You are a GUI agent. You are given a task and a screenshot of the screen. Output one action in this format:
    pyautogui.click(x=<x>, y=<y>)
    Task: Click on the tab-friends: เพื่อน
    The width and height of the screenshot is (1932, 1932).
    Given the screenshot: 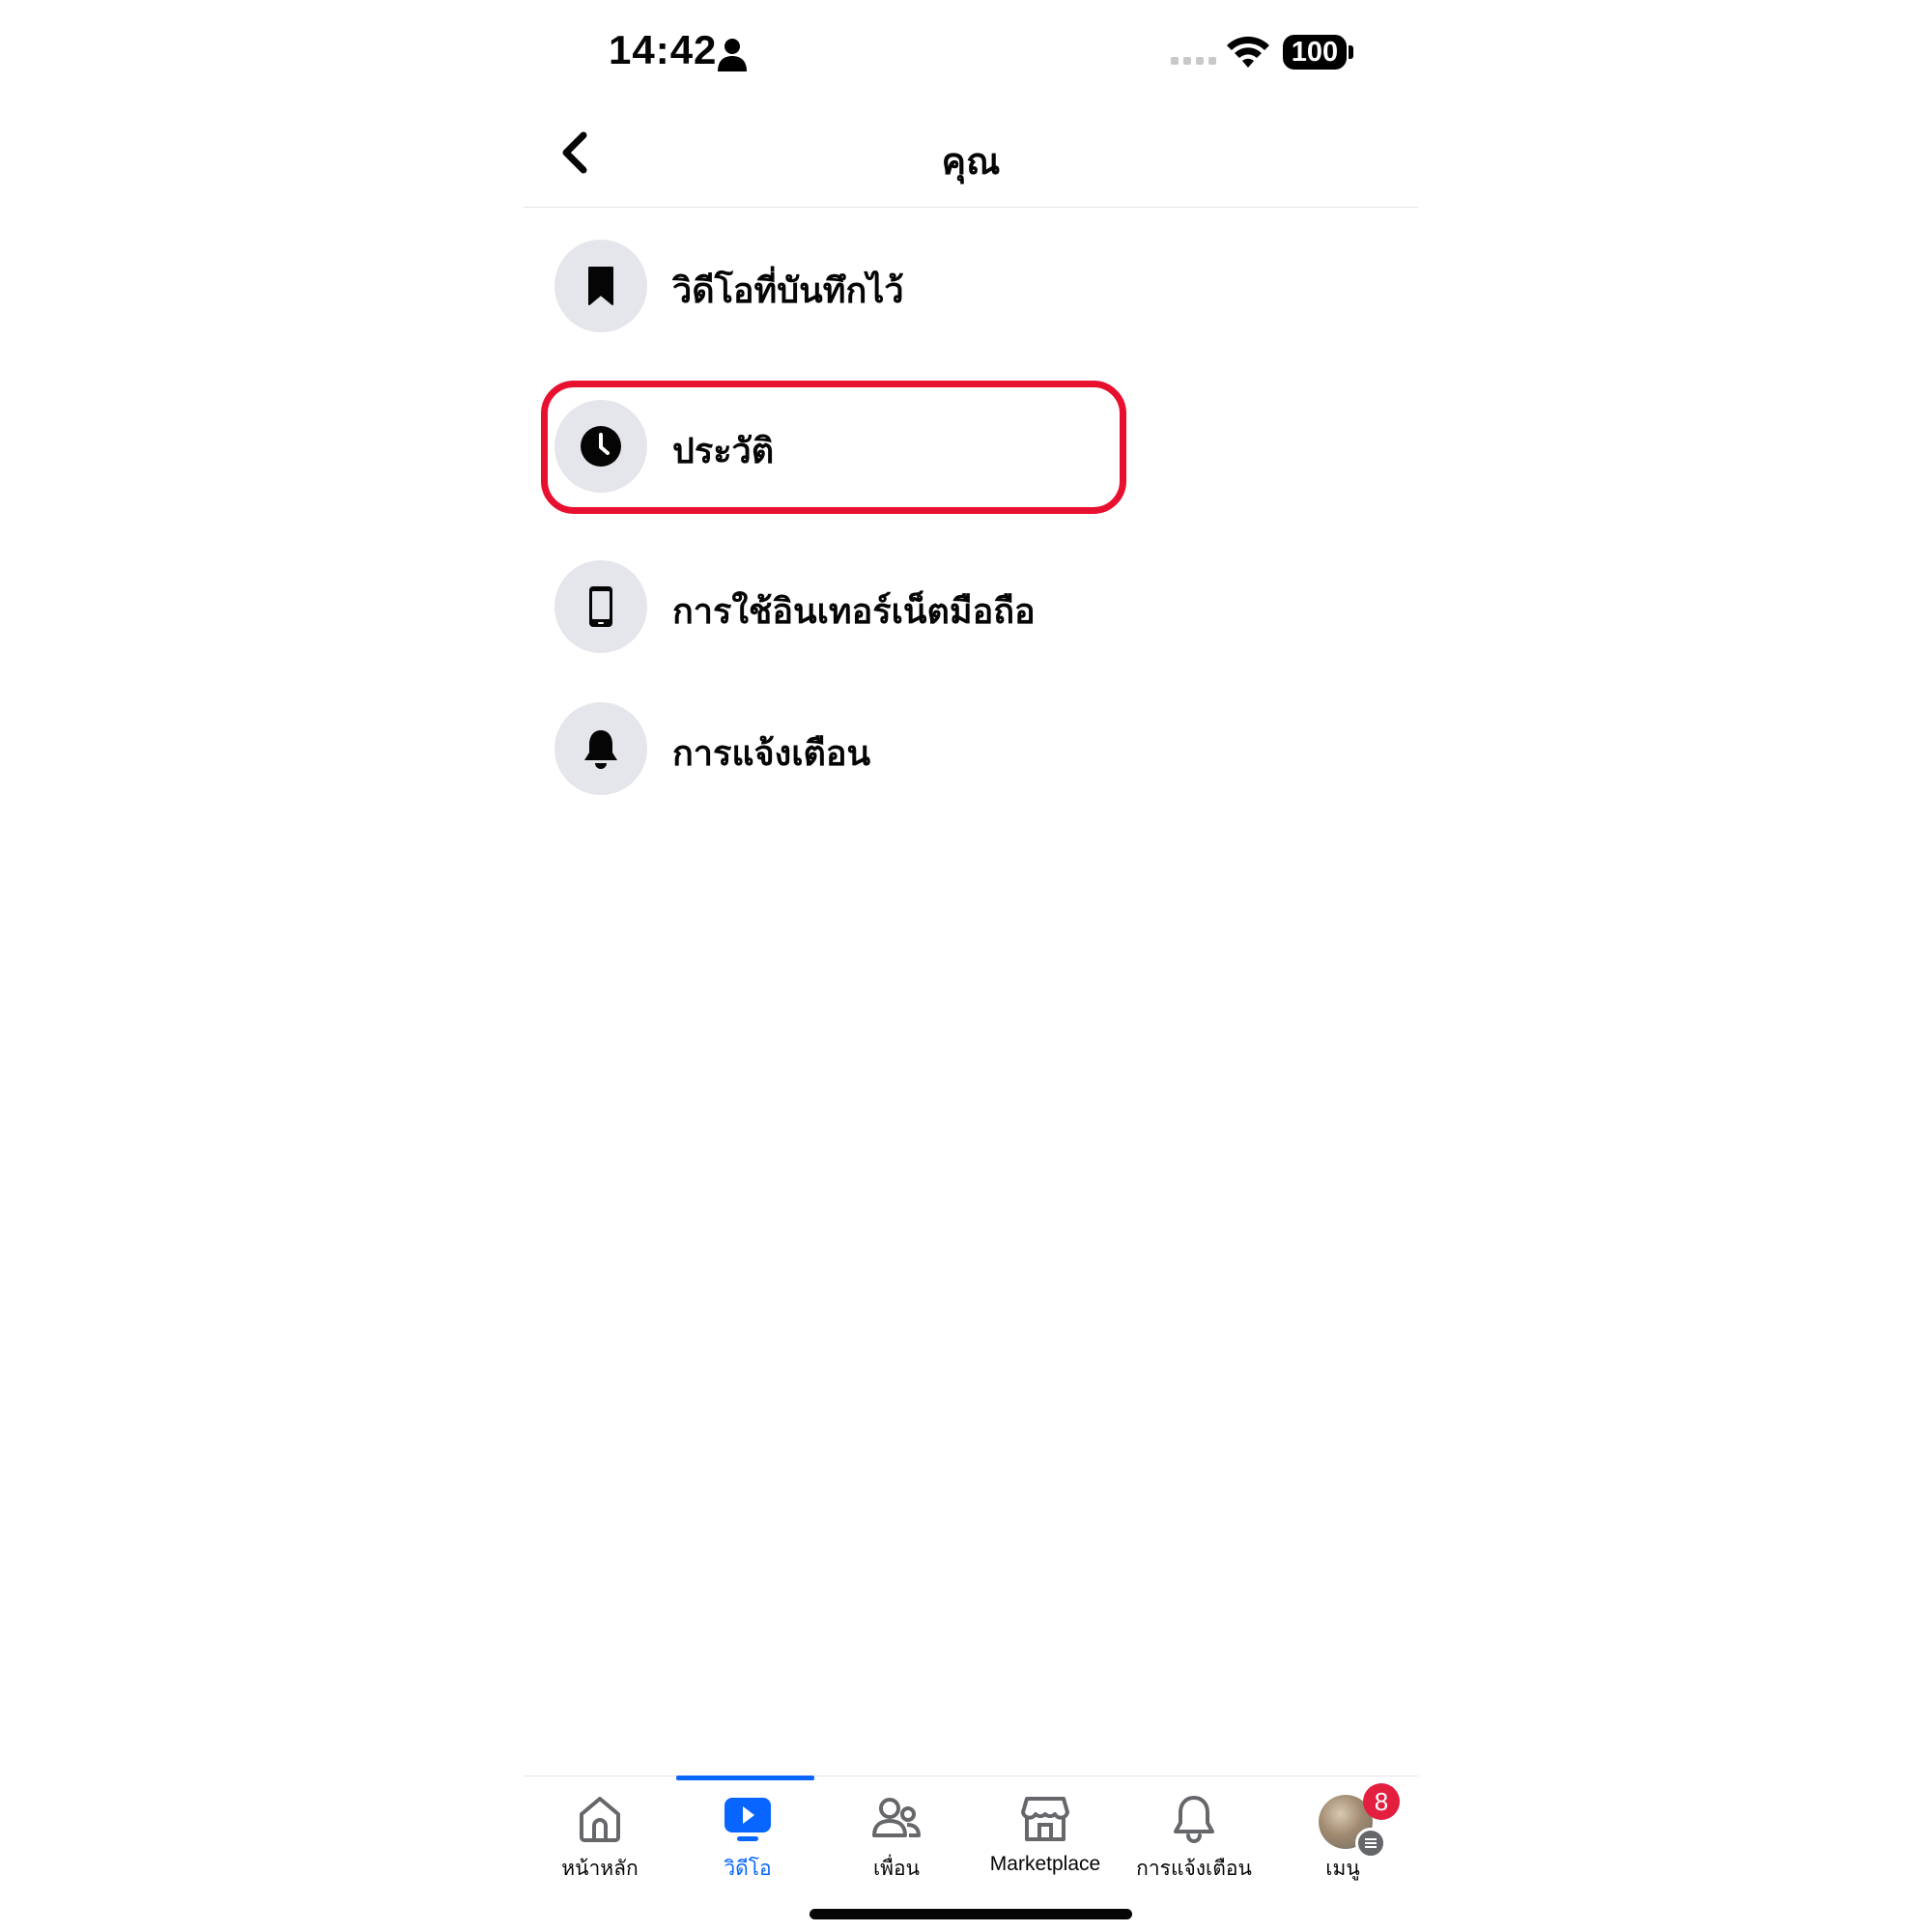 What is the action you would take?
    pyautogui.click(x=896, y=1838)
    